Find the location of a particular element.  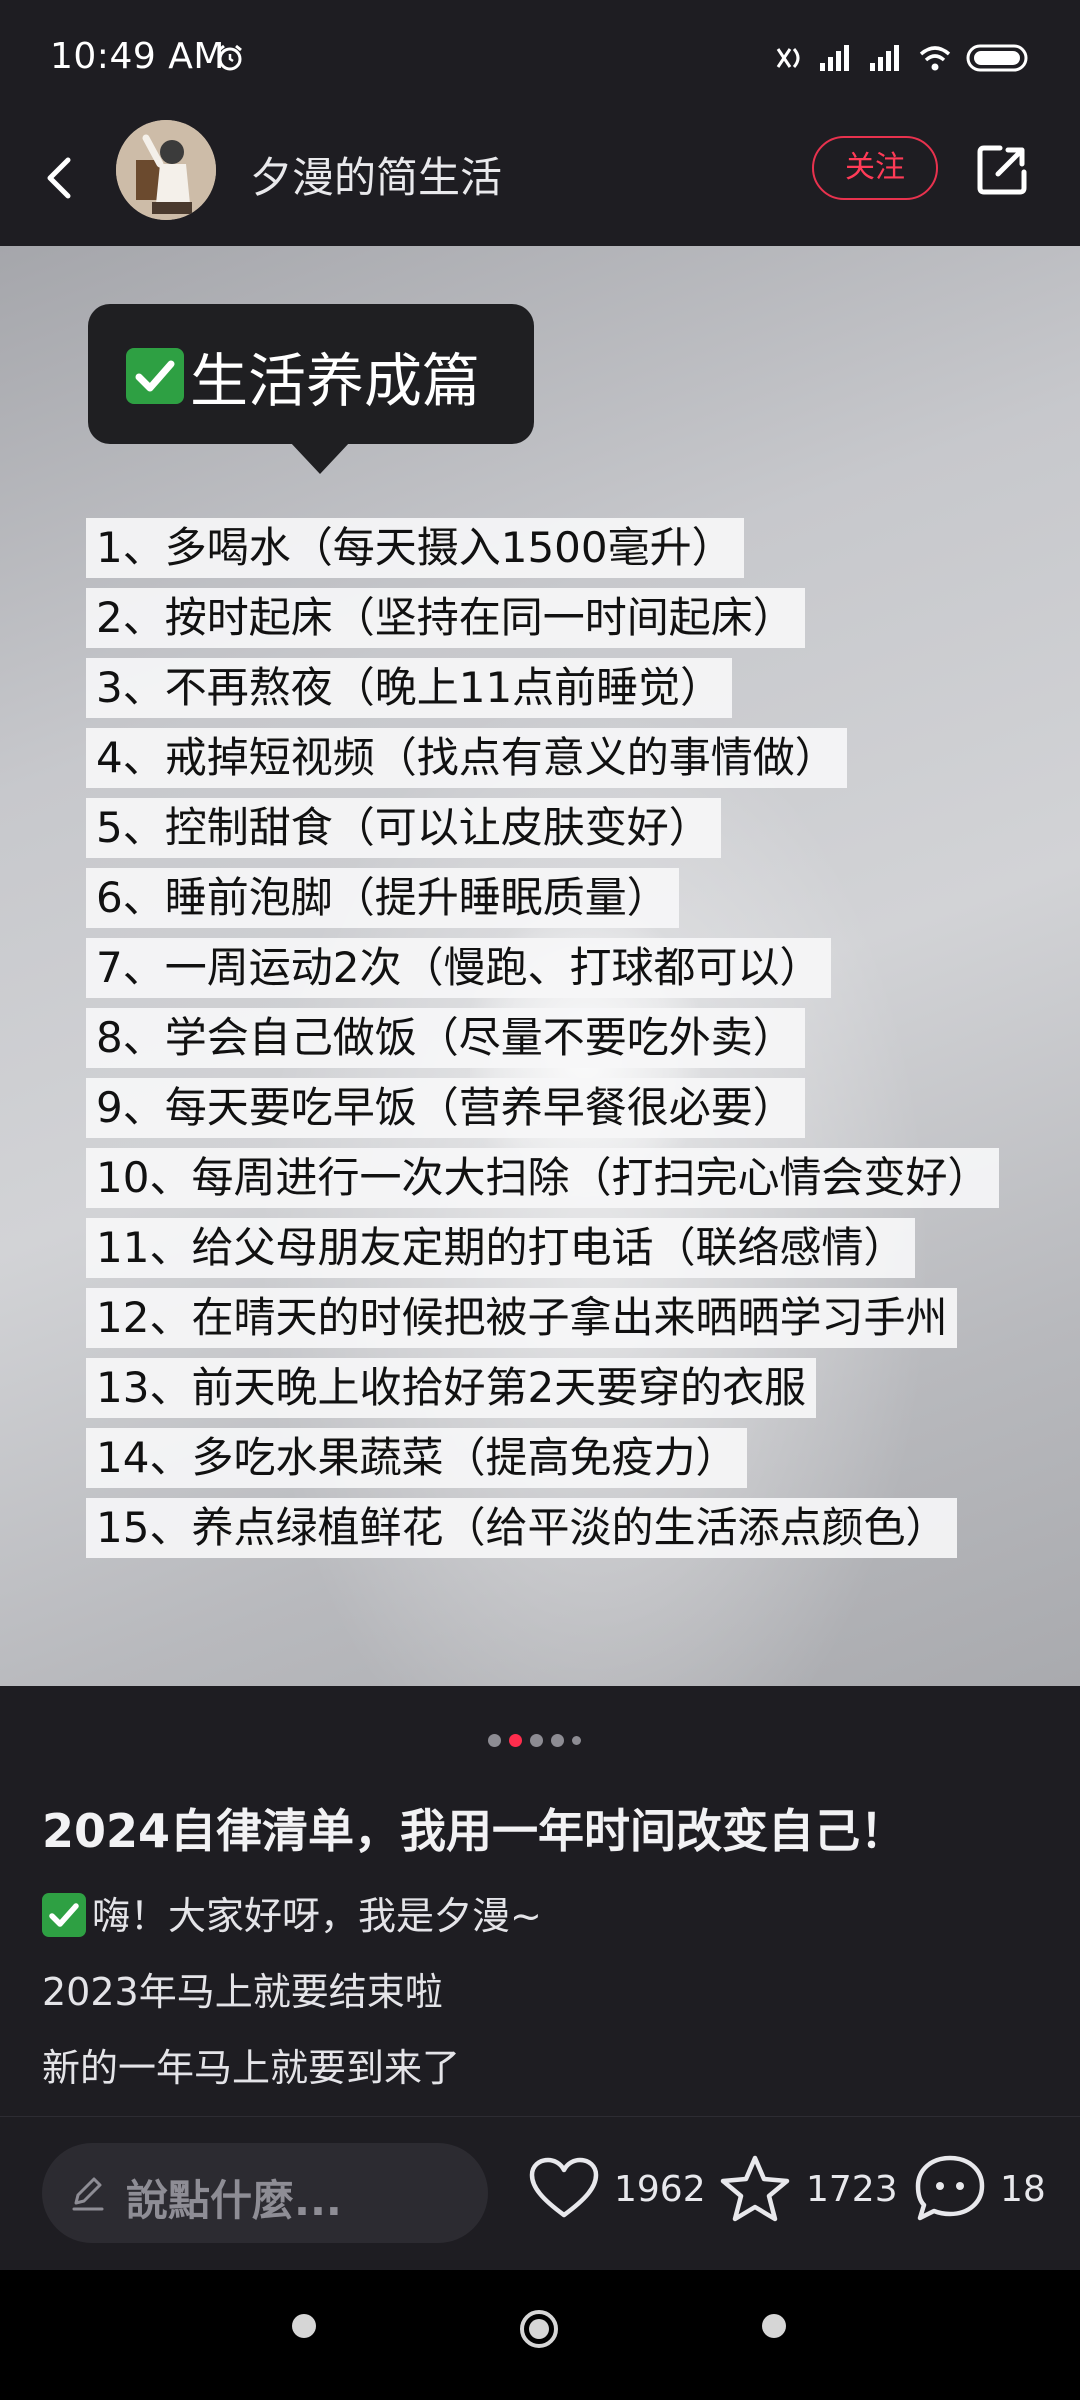

bottom-action-bar: 說點什麼... 1962 1723 18 is located at coordinates (540, 2193).